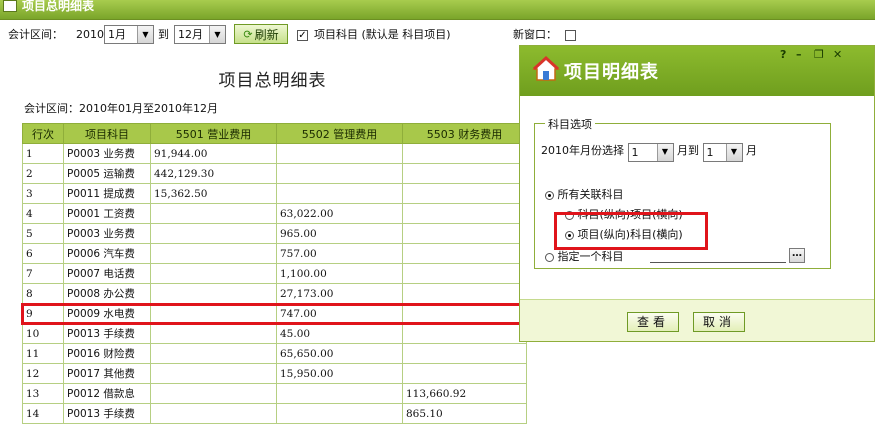 The image size is (875, 439). Describe the element at coordinates (611, 72) in the screenshot. I see `dialog-title: 项目明细表` at that location.